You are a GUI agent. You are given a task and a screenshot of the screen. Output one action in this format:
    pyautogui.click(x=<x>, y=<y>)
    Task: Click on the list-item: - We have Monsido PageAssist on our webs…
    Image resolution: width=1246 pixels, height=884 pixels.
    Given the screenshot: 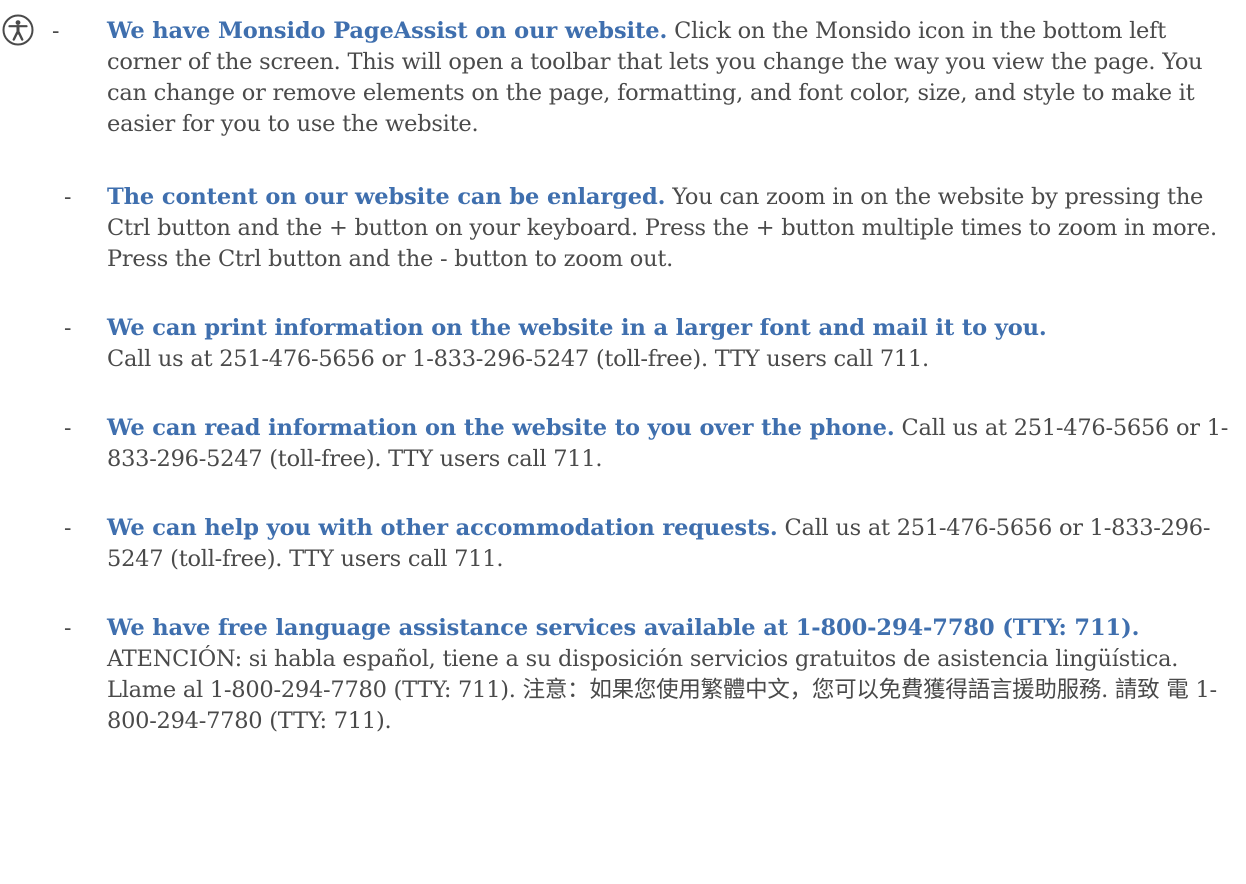 What is the action you would take?
    pyautogui.click(x=623, y=78)
    